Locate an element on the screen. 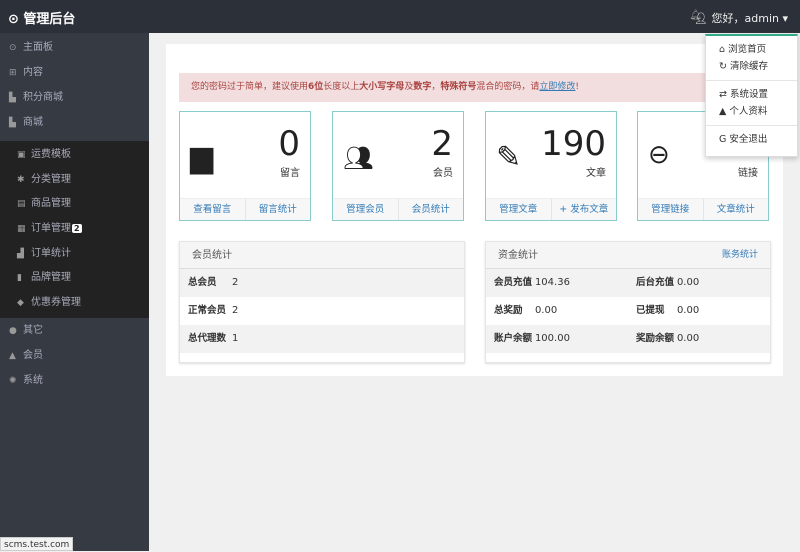  label: 积分商城 is located at coordinates (43, 97).